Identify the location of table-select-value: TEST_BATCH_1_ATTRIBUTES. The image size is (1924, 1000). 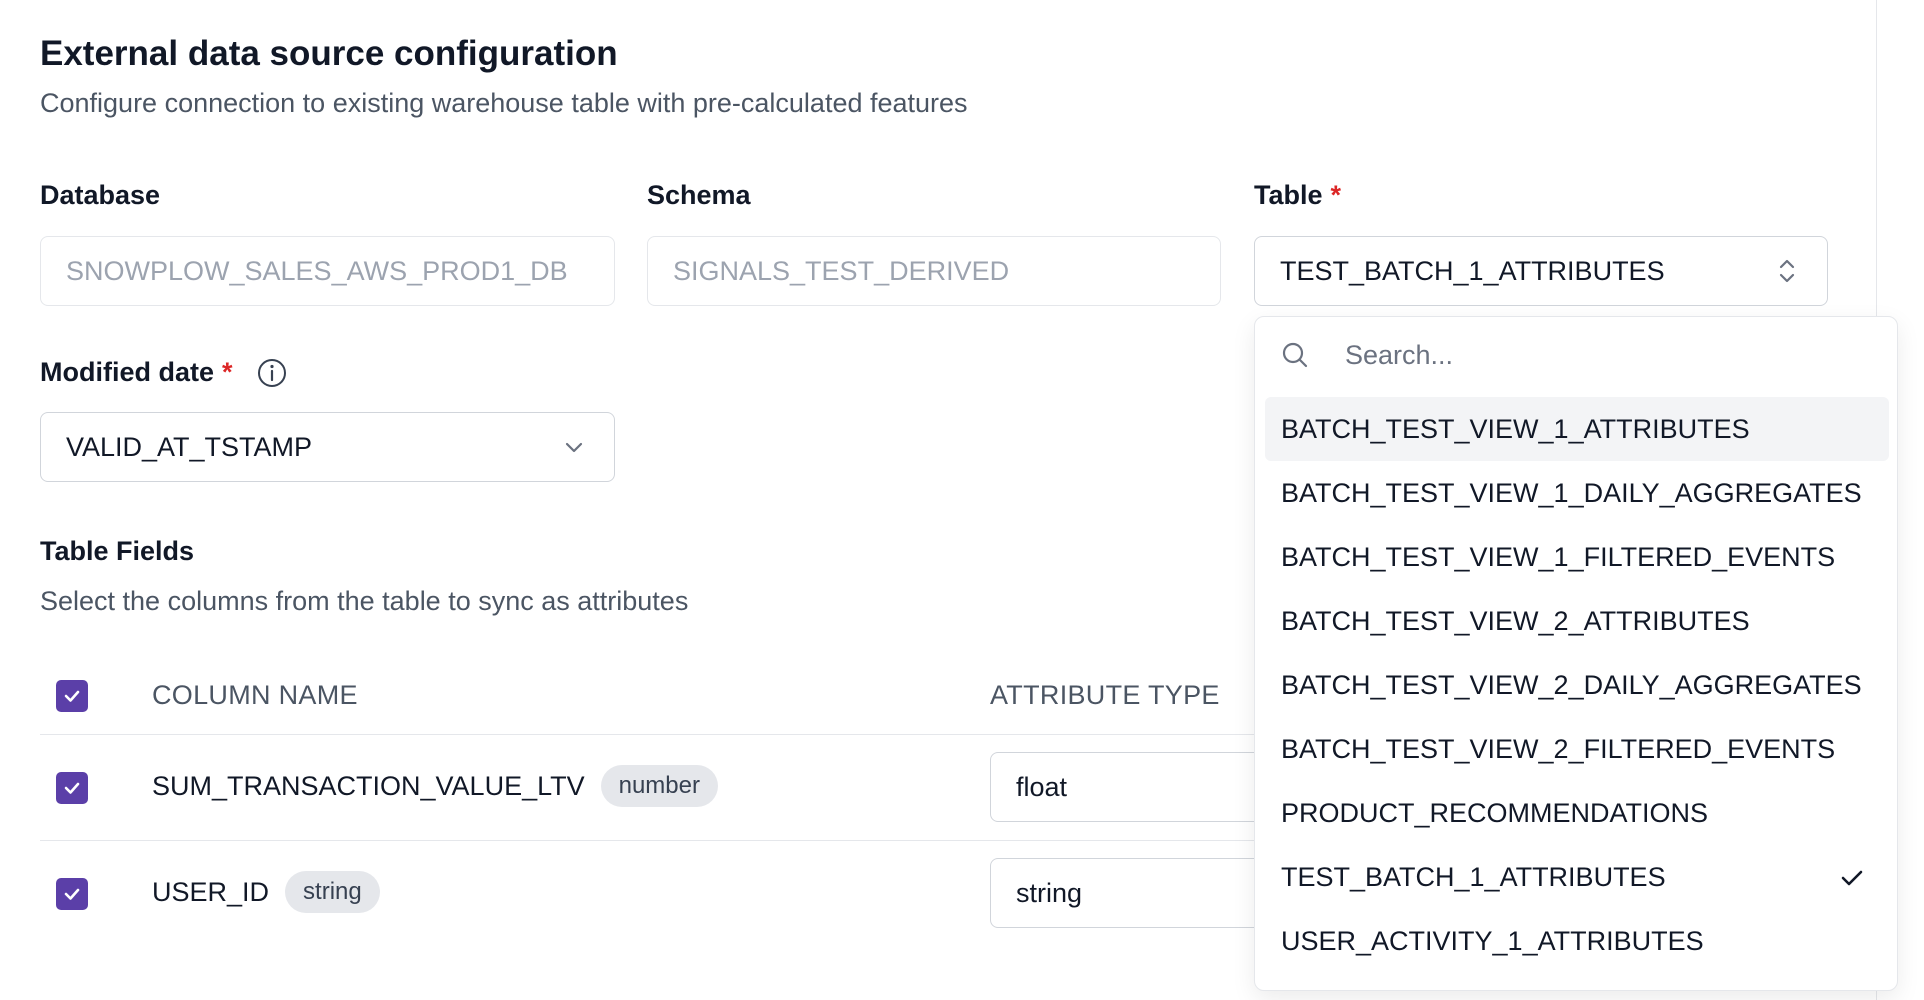
(1472, 270).